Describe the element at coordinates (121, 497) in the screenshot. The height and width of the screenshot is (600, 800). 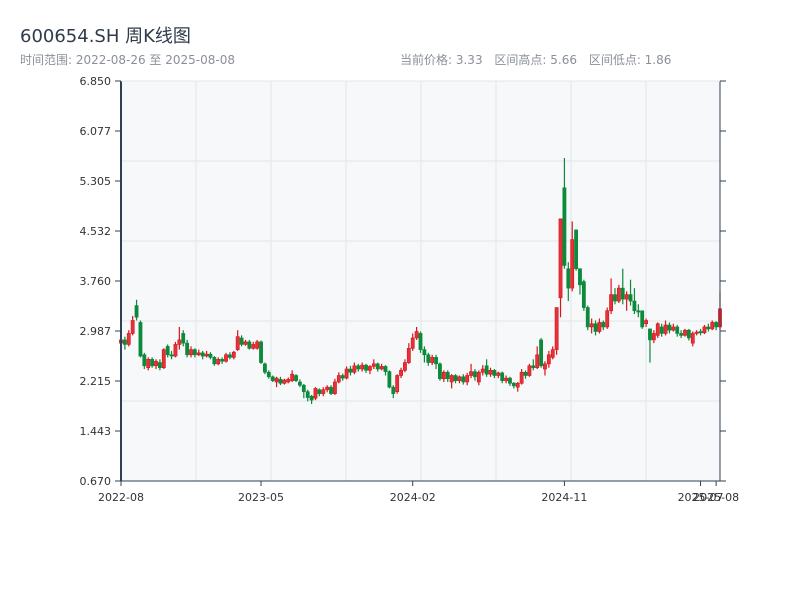
I see `x-tick-label: 2022-08` at that location.